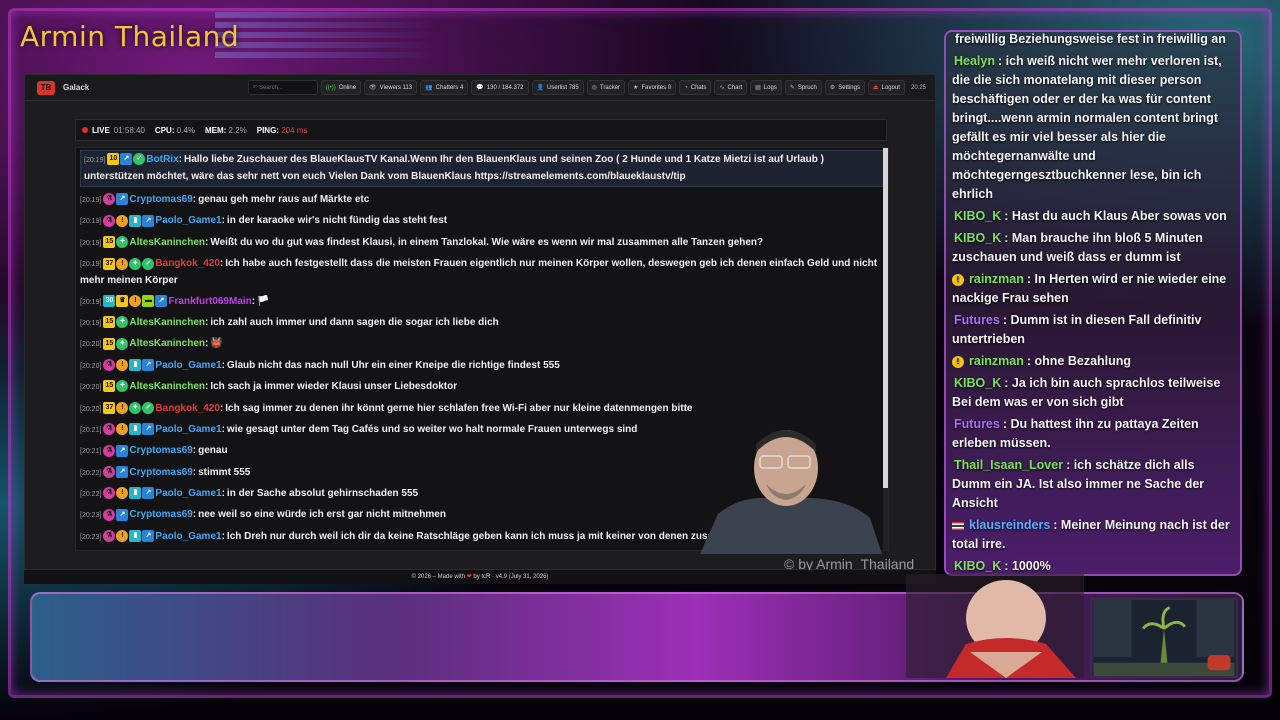 Image resolution: width=1280 pixels, height=720 pixels. What do you see at coordinates (557, 87) in the screenshot?
I see `nav-button-userlist: 👤 Userlist 785` at bounding box center [557, 87].